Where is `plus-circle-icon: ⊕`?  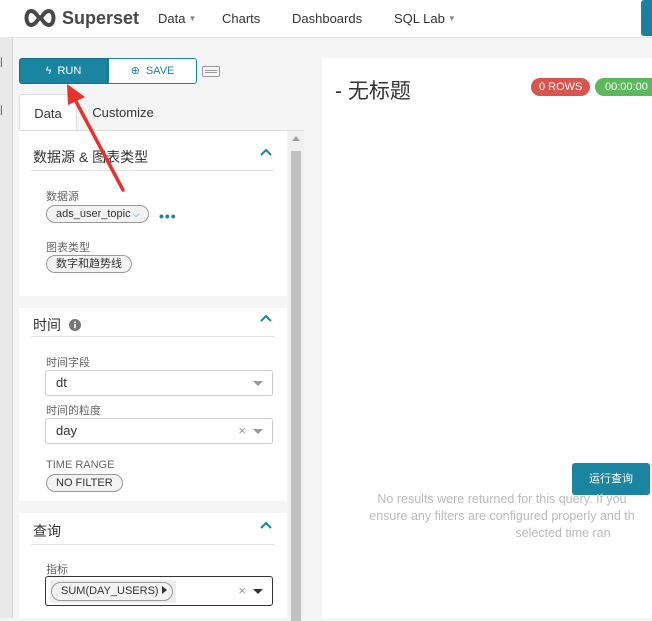
plus-circle-icon: ⊕ is located at coordinates (135, 71).